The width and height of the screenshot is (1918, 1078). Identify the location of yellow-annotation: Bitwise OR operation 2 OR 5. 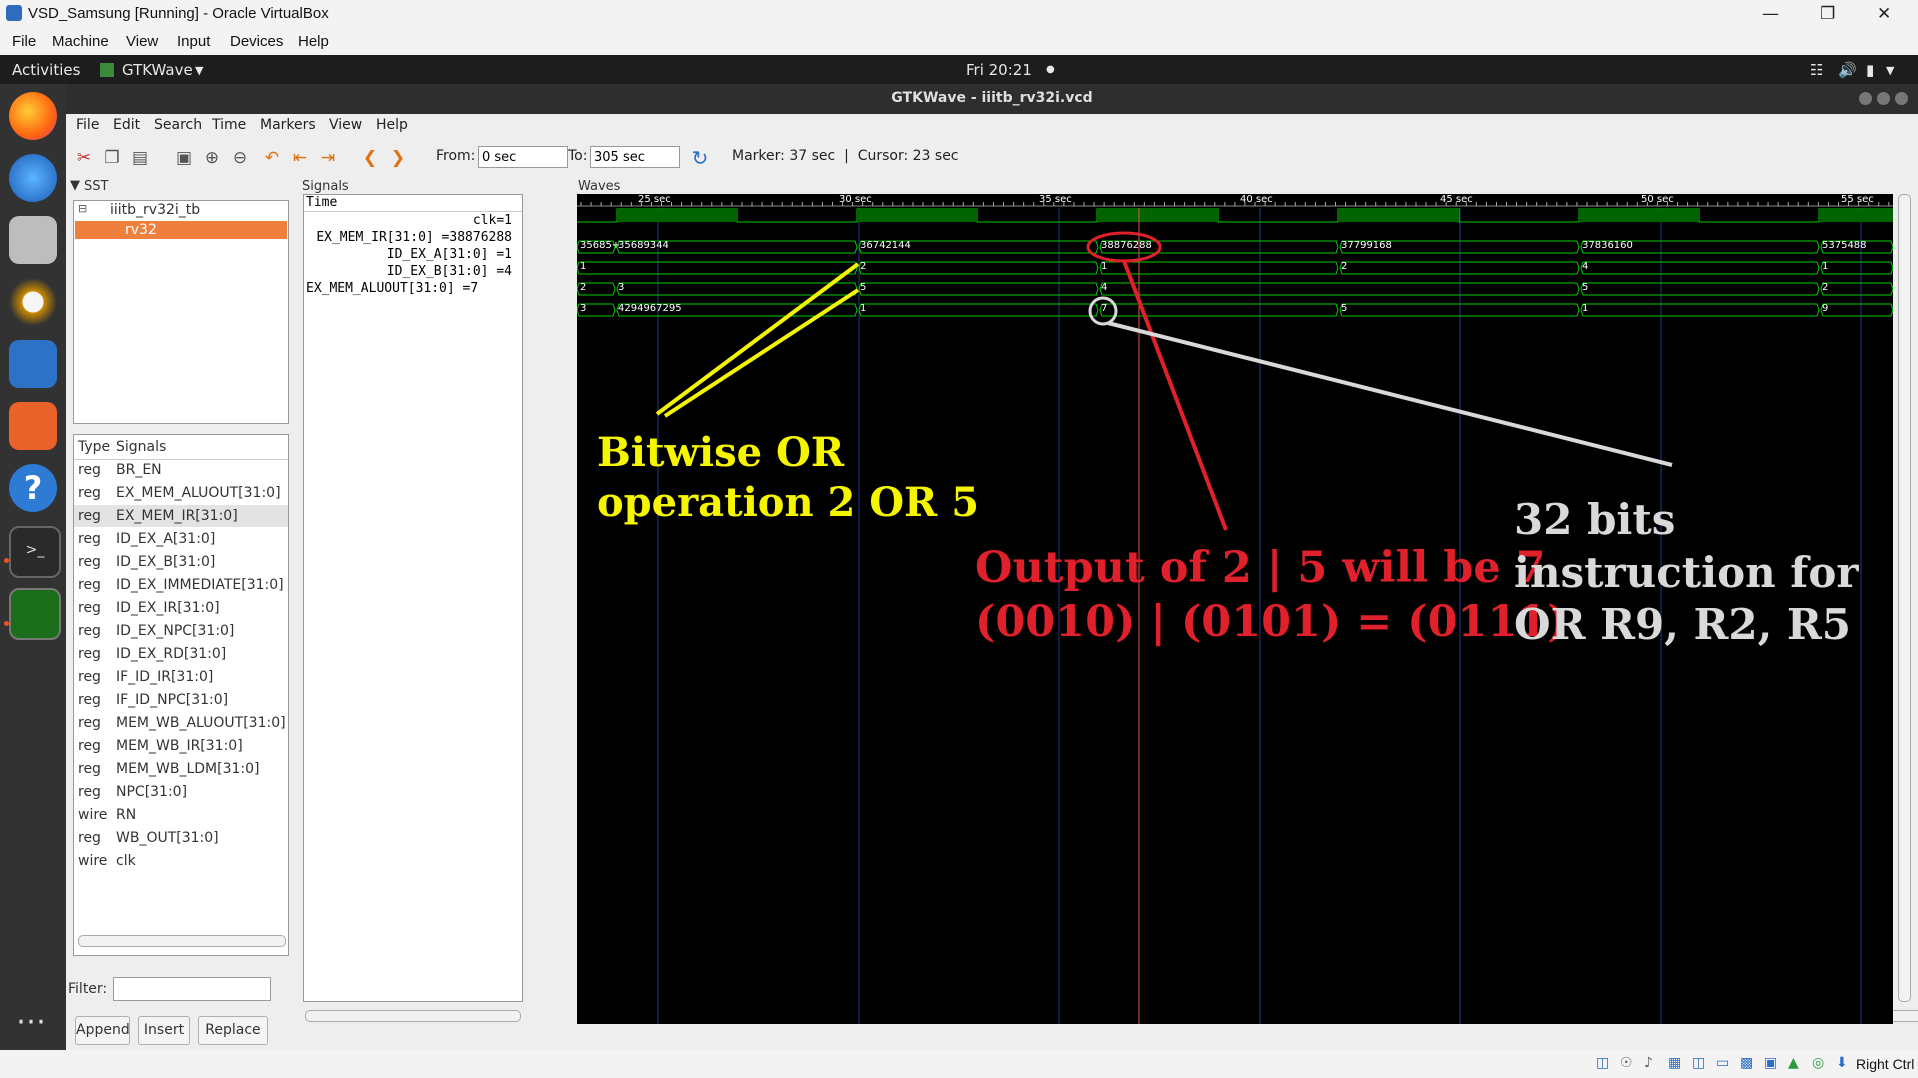
(788, 478).